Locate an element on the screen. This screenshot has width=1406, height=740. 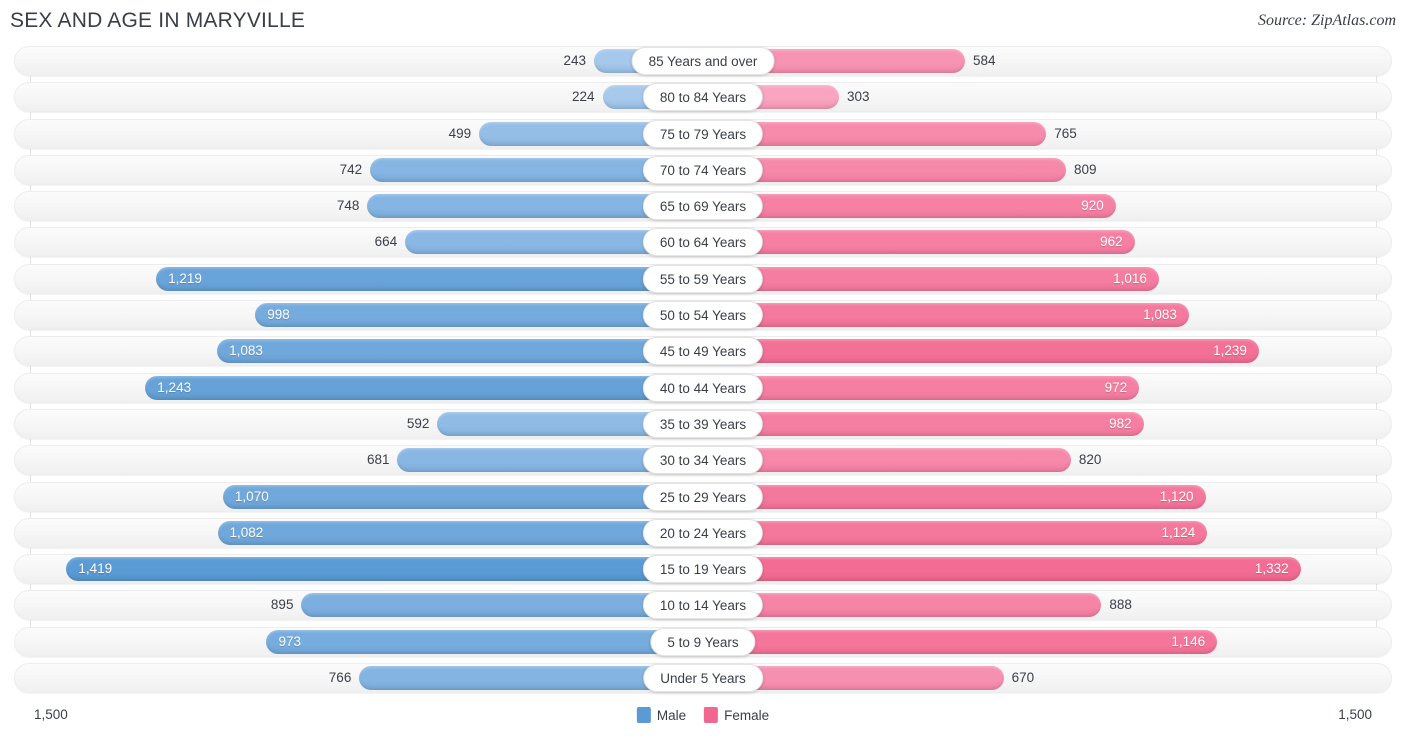
bar-value-male: 1,243 is located at coordinates (174, 387).